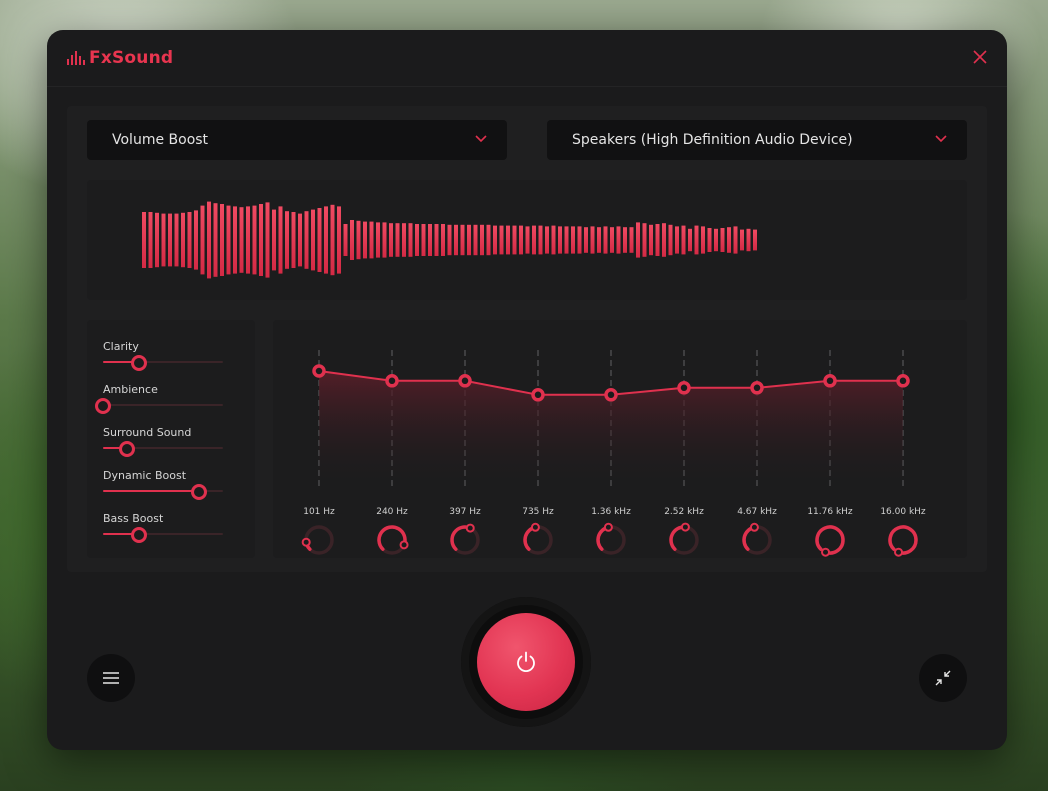  I want to click on hamburger-menu-icon, so click(111, 678).